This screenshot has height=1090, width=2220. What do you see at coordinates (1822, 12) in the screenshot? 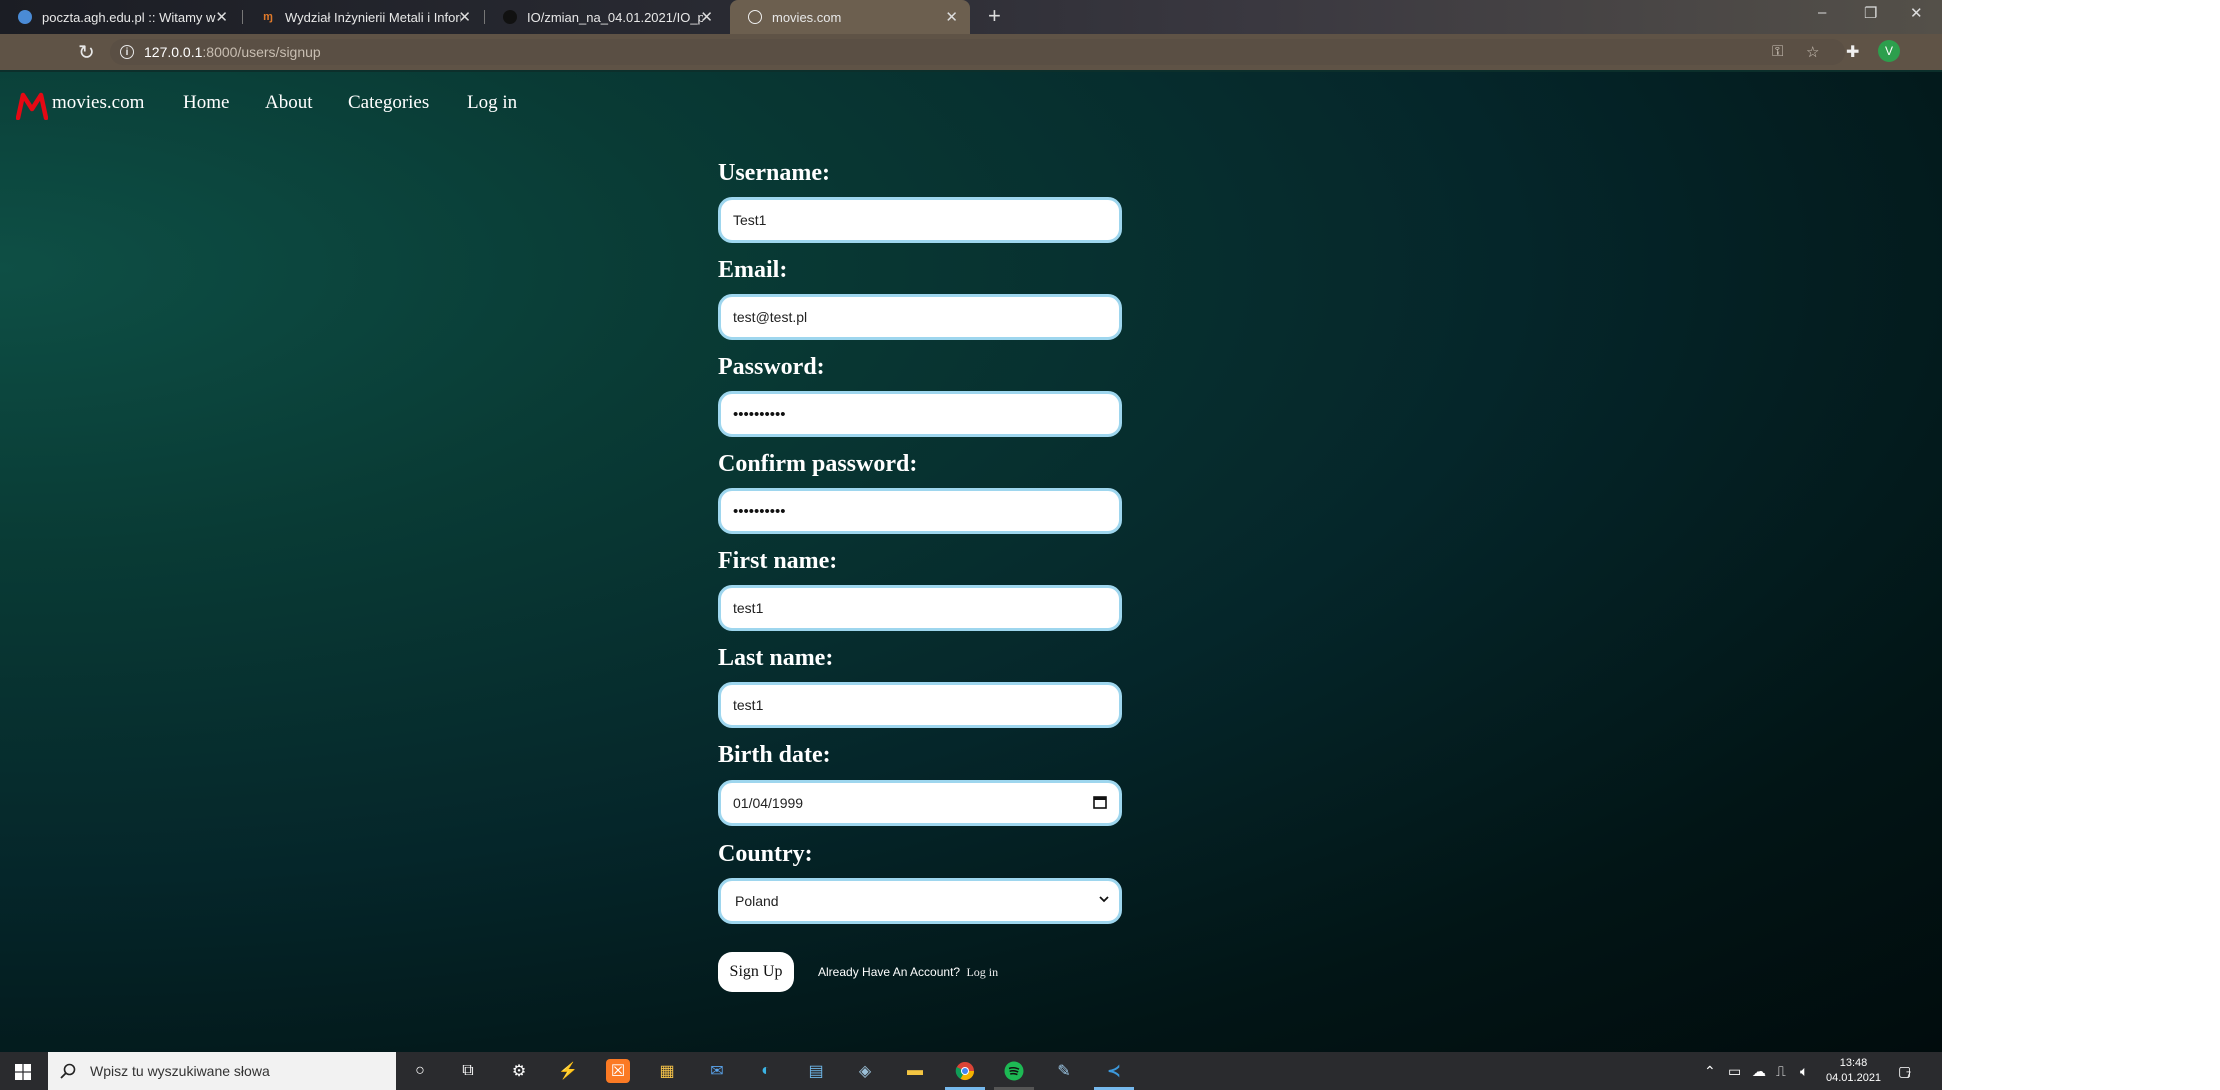
I see `minimize-button: –` at bounding box center [1822, 12].